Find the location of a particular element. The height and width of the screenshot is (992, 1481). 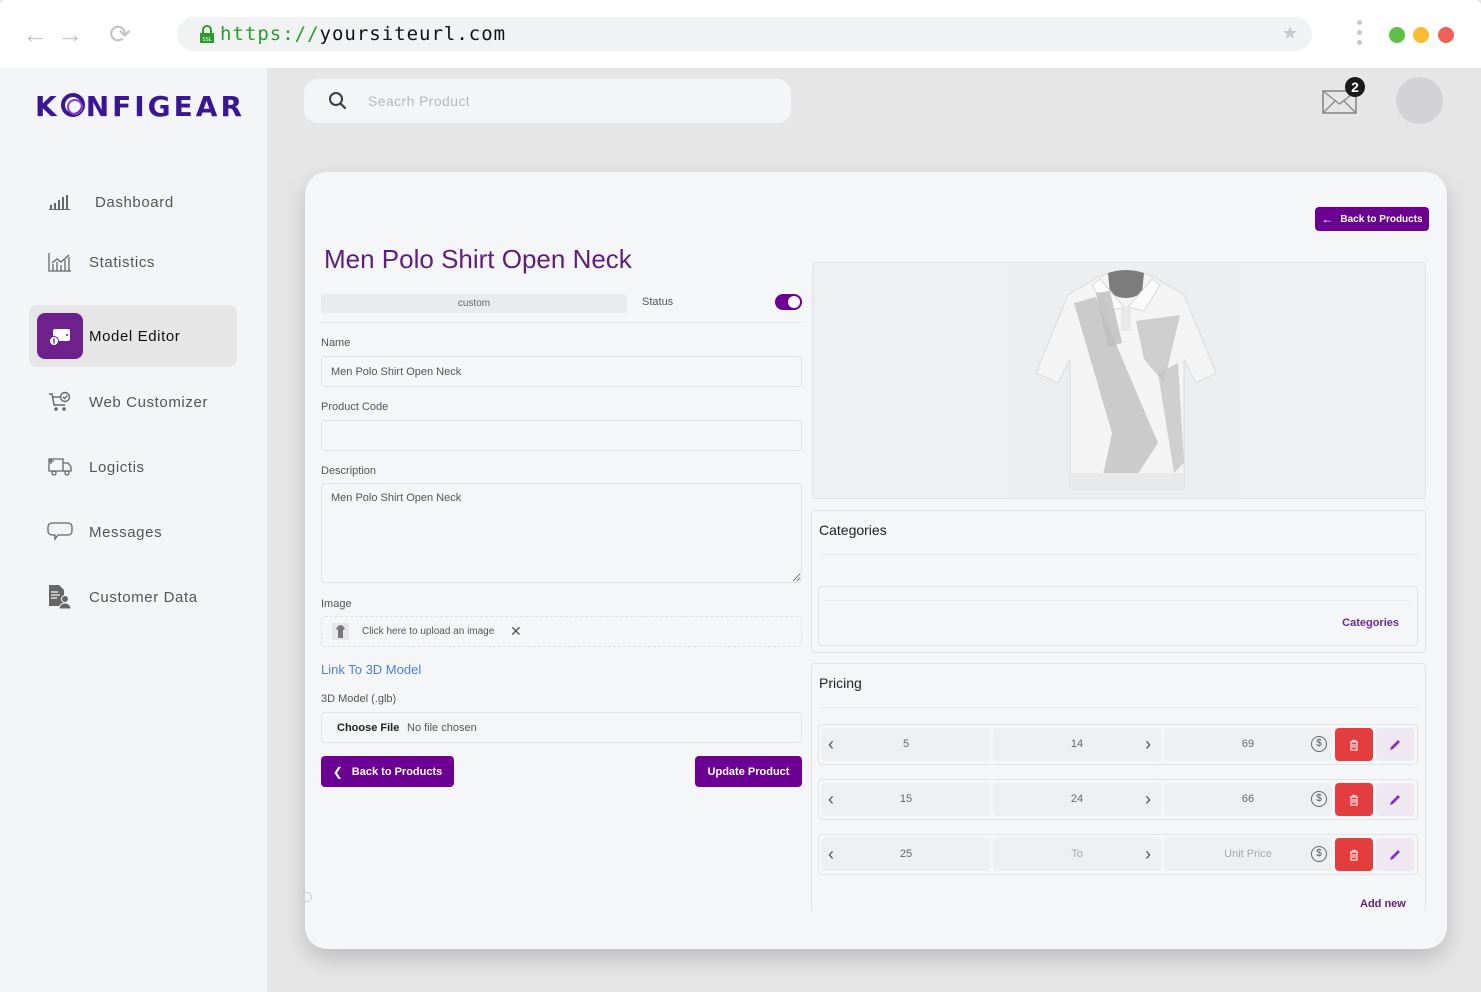

unit-price-field: 69 $ is located at coordinates (1248, 744).